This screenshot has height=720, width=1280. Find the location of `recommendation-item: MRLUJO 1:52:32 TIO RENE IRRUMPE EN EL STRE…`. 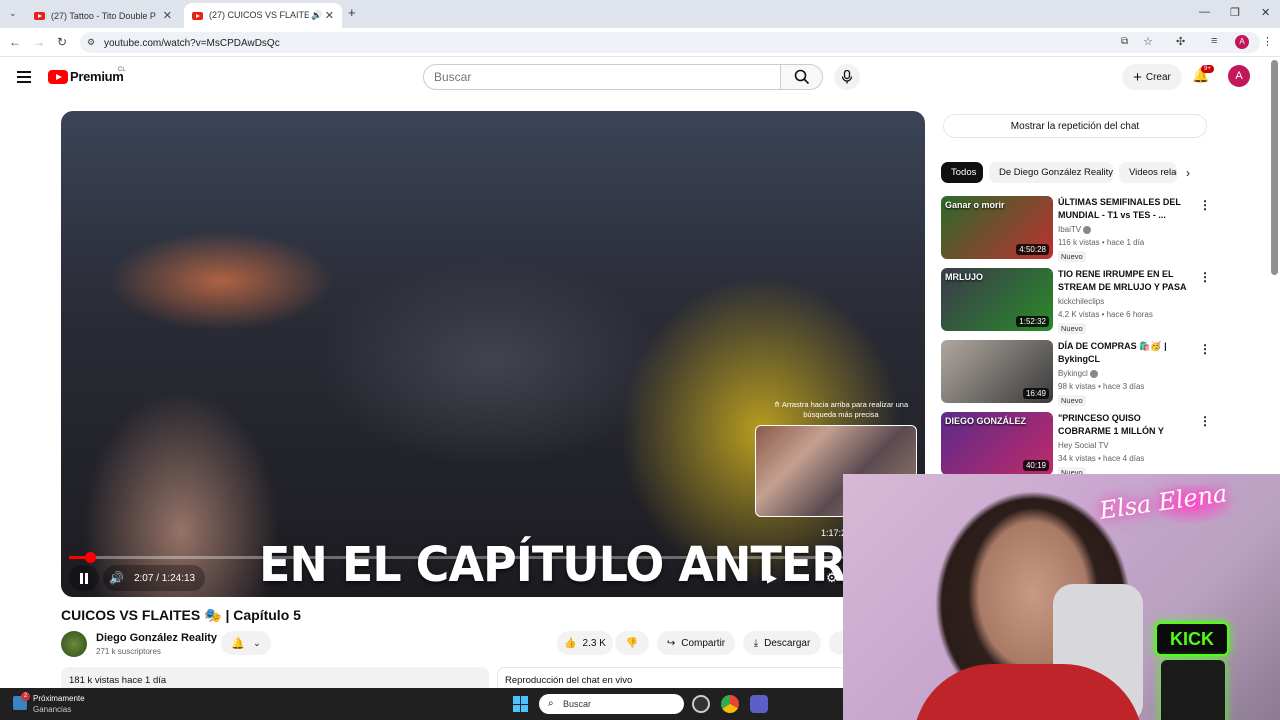

recommendation-item: MRLUJO 1:52:32 TIO RENE IRRUMPE EN EL STRE… is located at coordinates (1076, 301).